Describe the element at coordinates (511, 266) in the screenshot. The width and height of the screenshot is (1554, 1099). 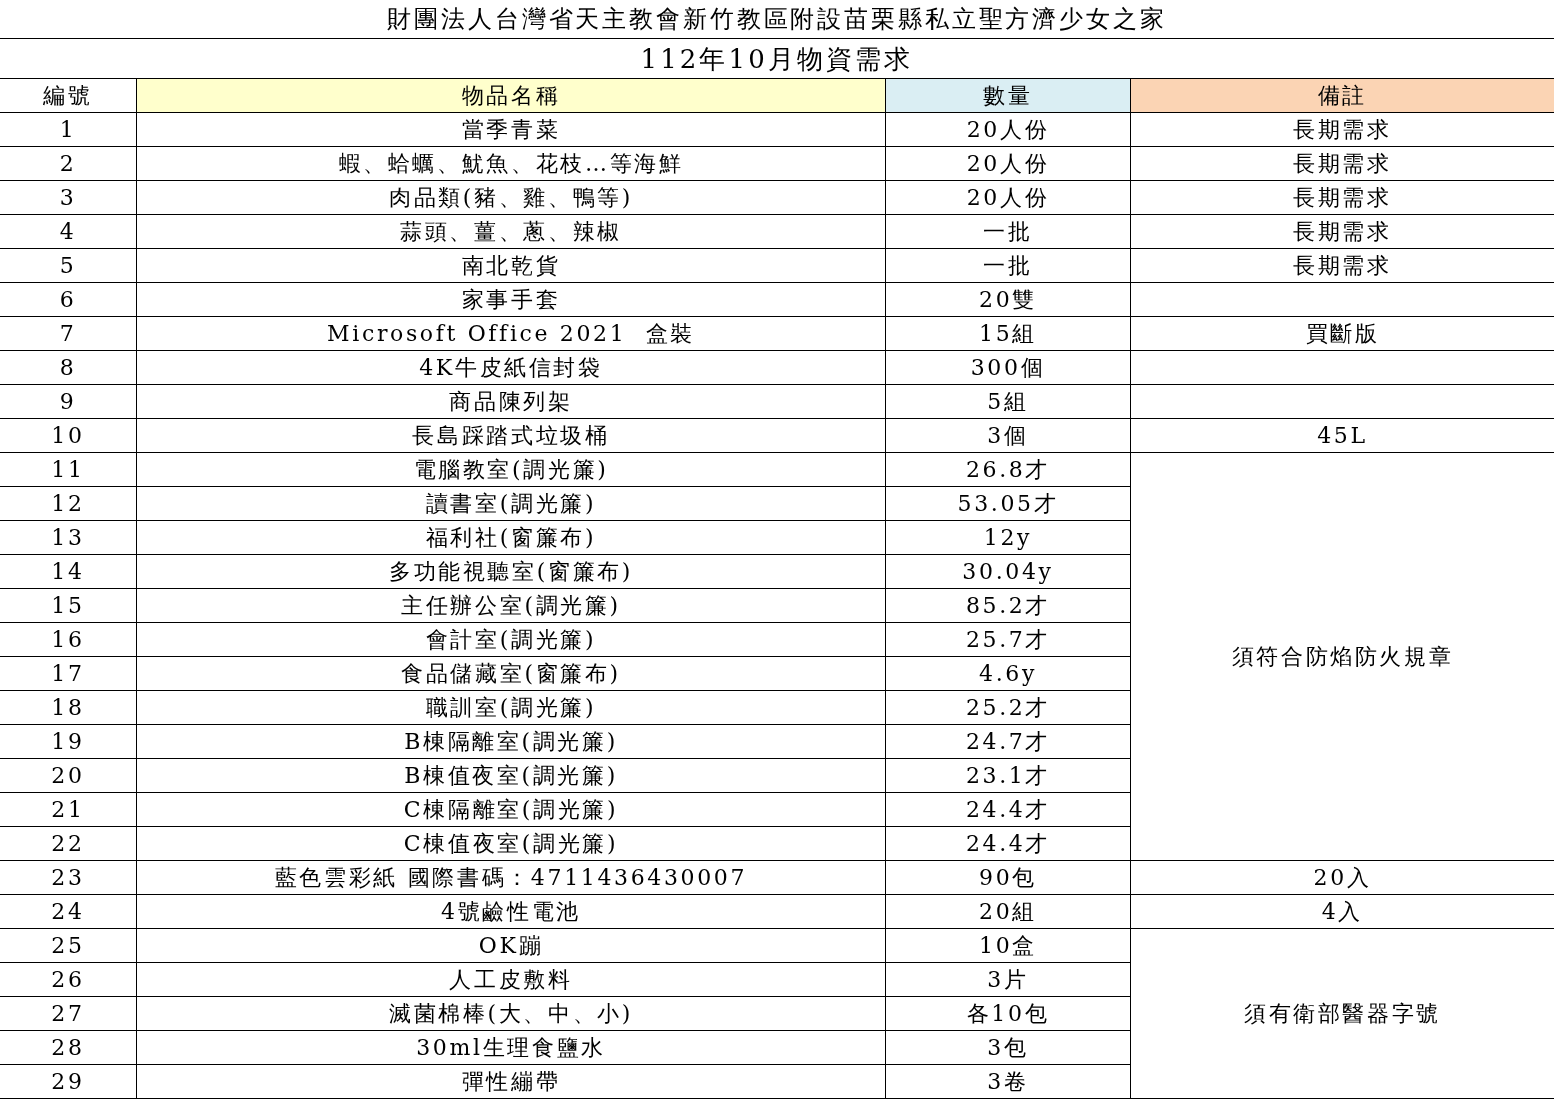
I see `table-cell: 南北乾貨` at that location.